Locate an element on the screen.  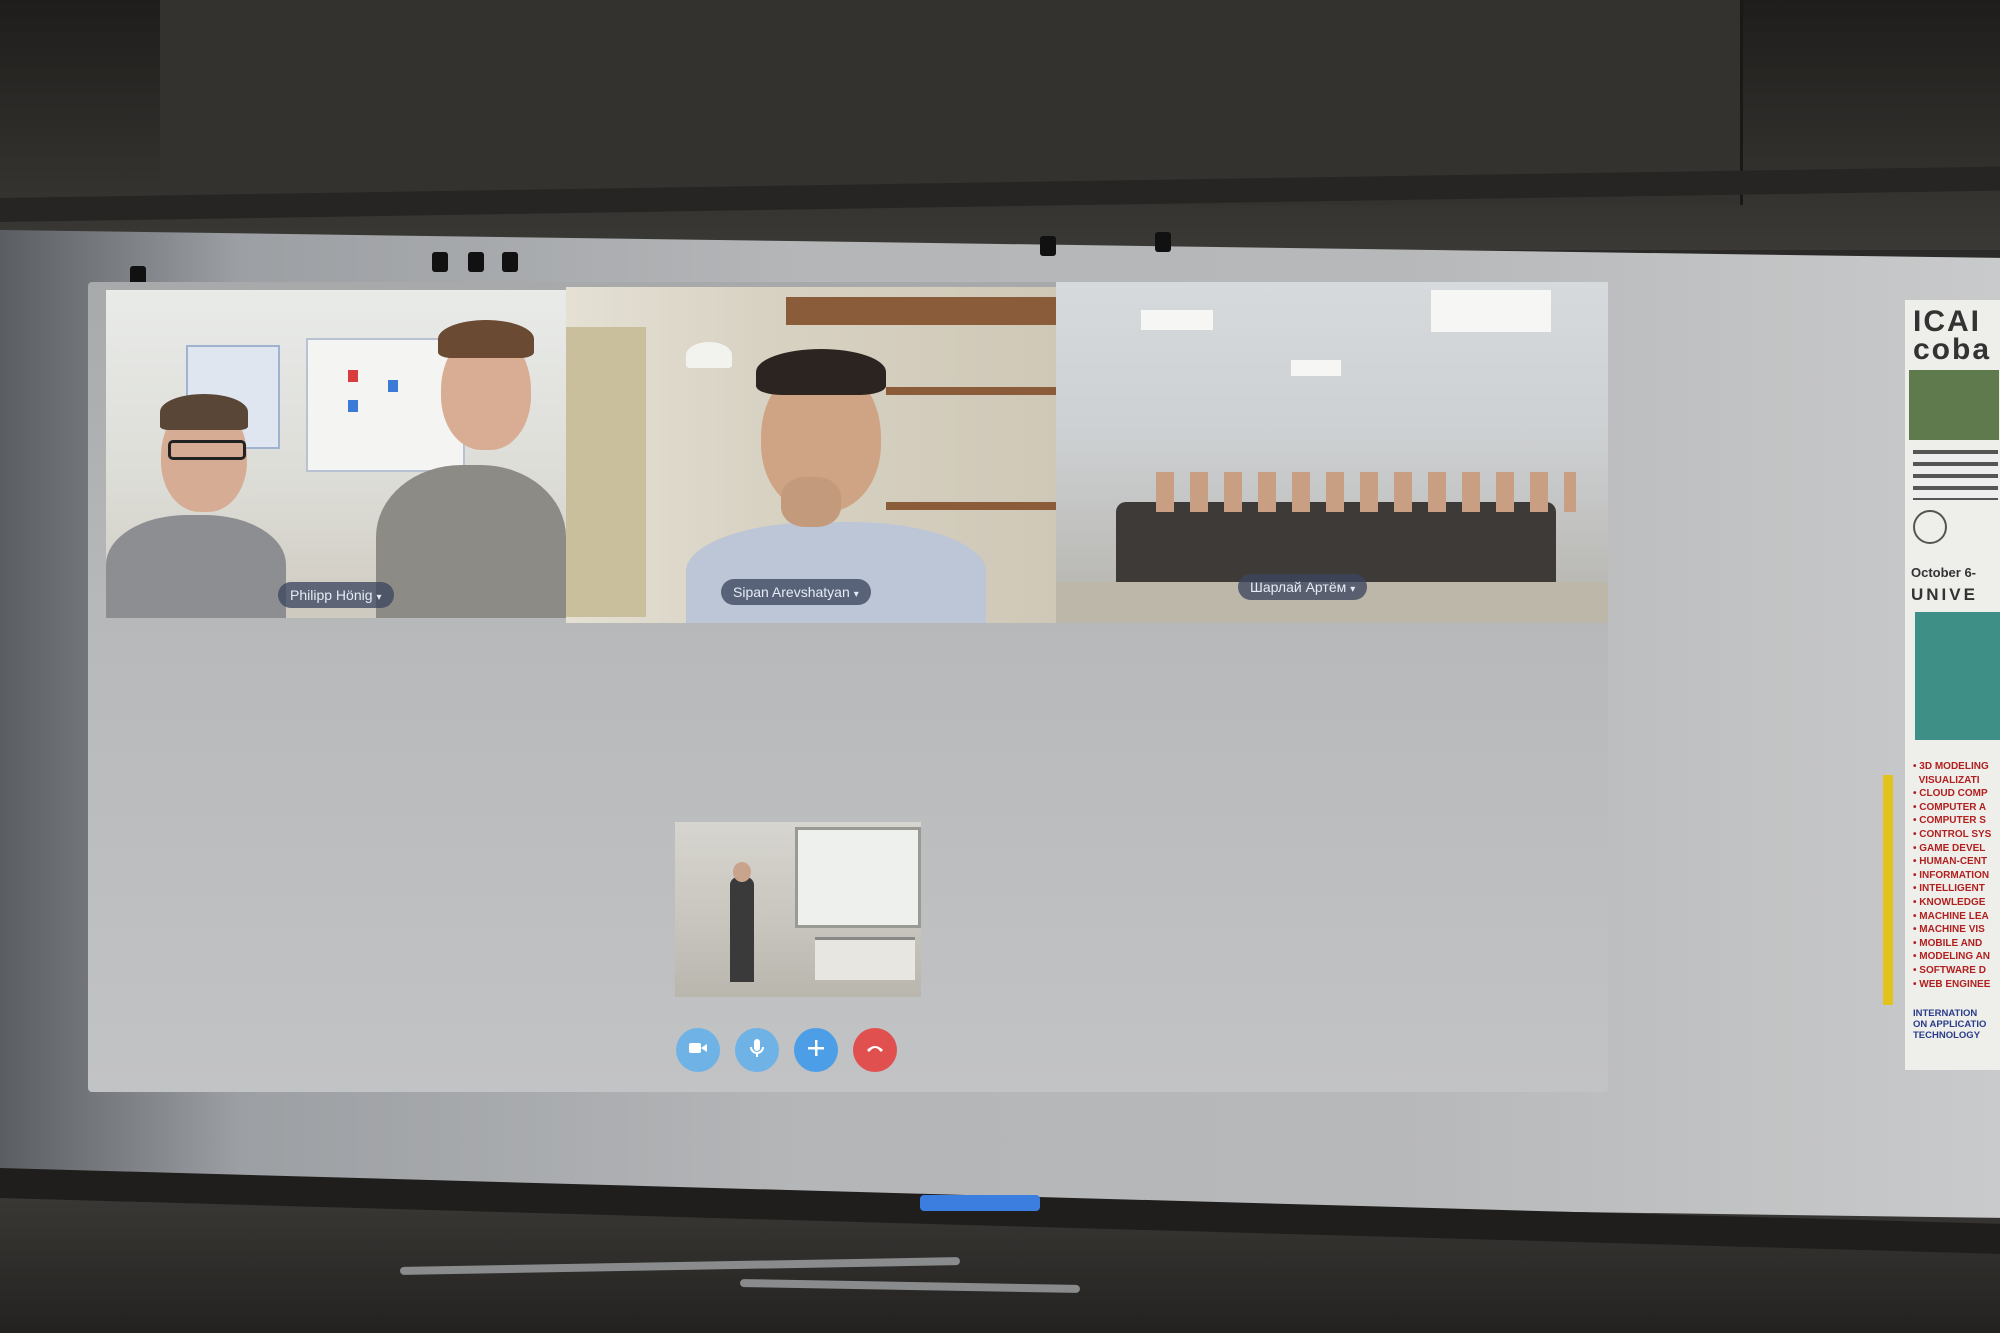
topic-item: VISUALIZATI is located at coordinates (1949, 780).